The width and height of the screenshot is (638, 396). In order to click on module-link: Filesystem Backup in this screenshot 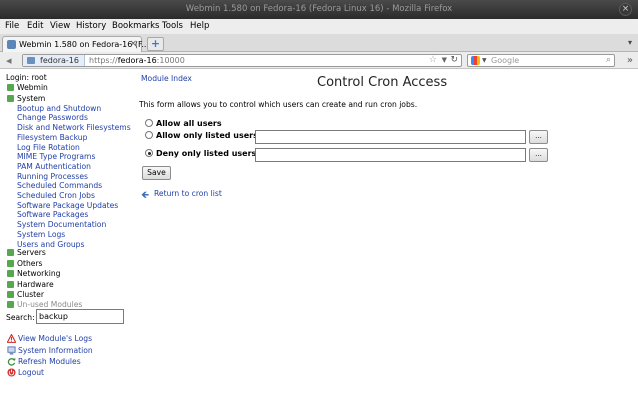, I will do `click(52, 137)`.